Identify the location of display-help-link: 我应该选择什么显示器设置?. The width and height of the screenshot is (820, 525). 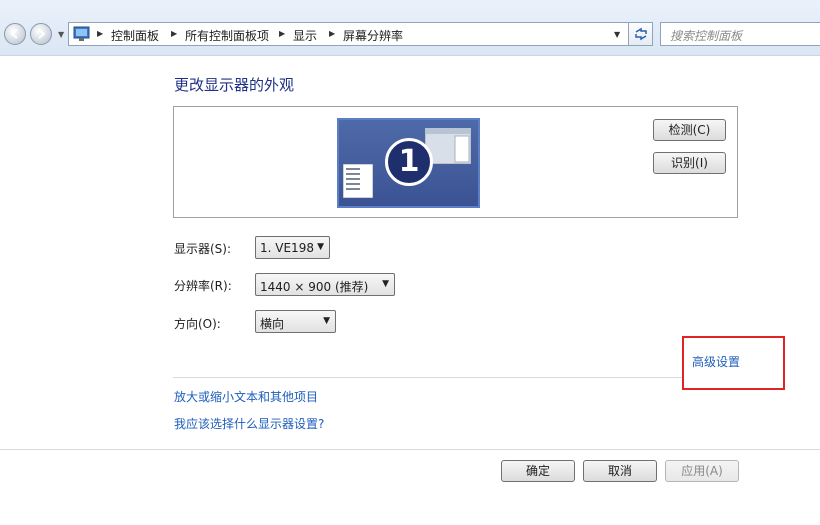
(249, 423).